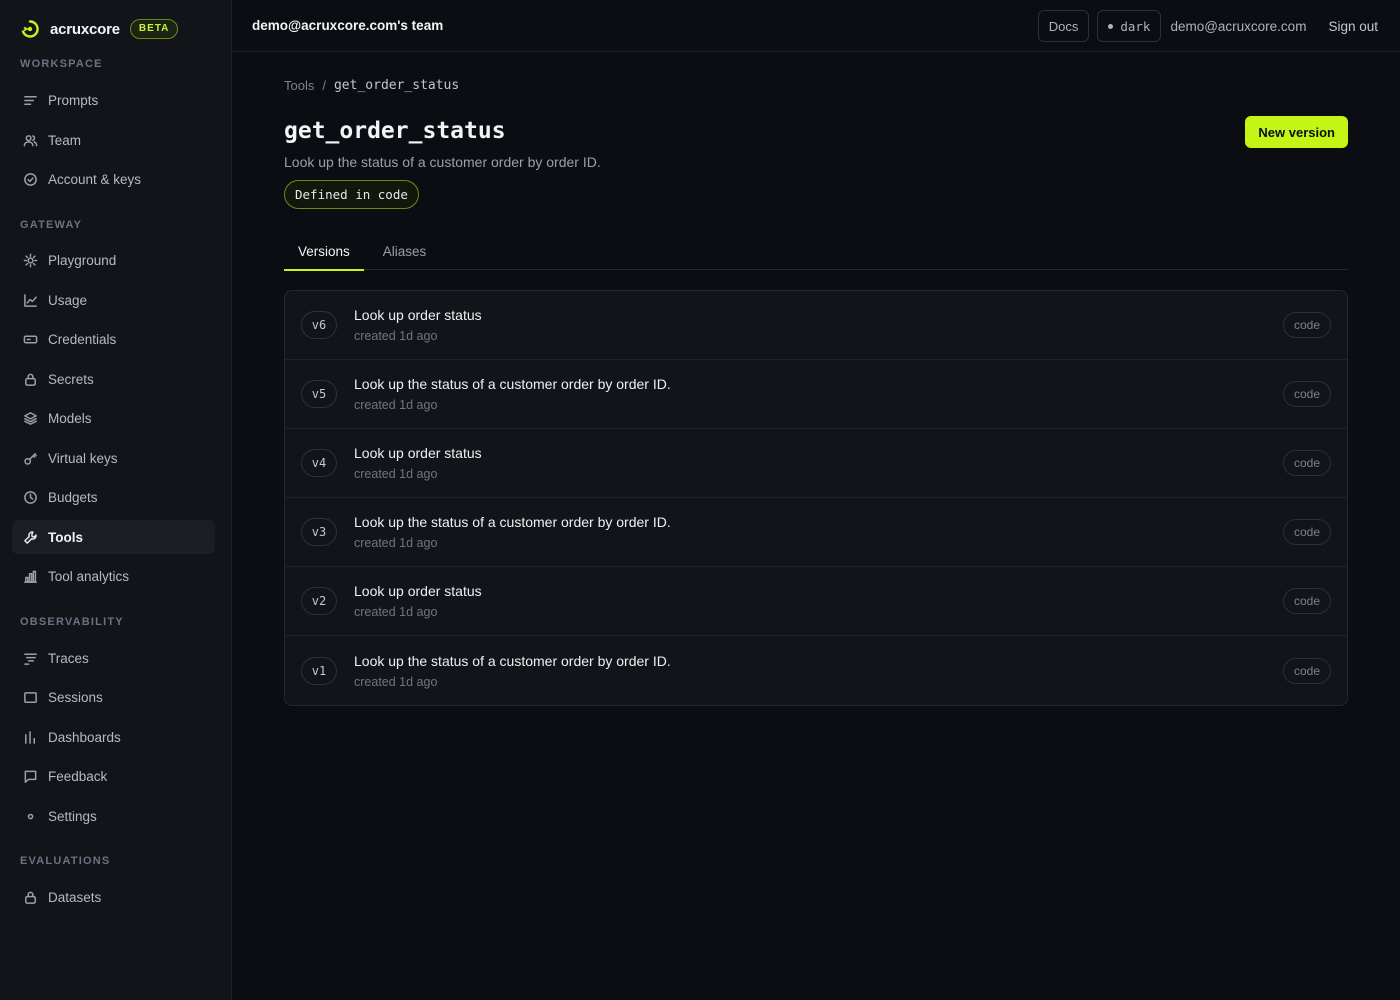 The image size is (1400, 1000). I want to click on version-number: v1, so click(319, 670).